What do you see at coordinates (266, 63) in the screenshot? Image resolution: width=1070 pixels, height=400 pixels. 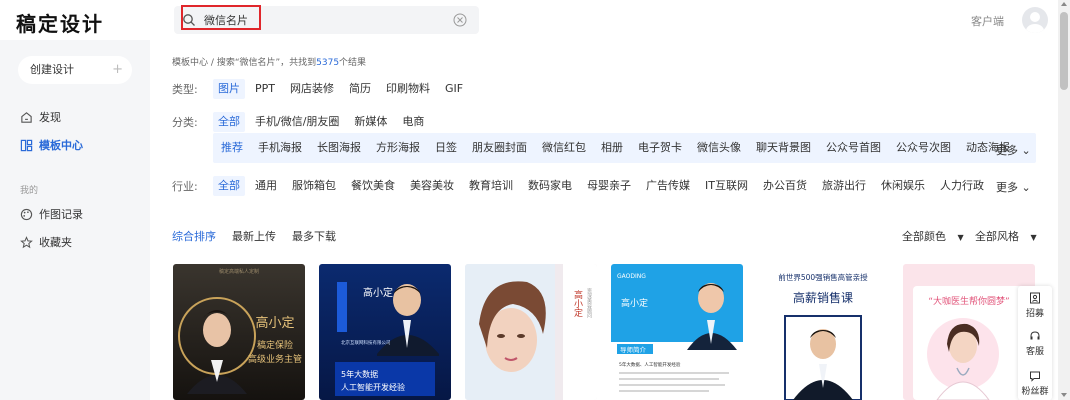 I see `breadcrumb-prefix: 搜索“微信名片”，共找到` at bounding box center [266, 63].